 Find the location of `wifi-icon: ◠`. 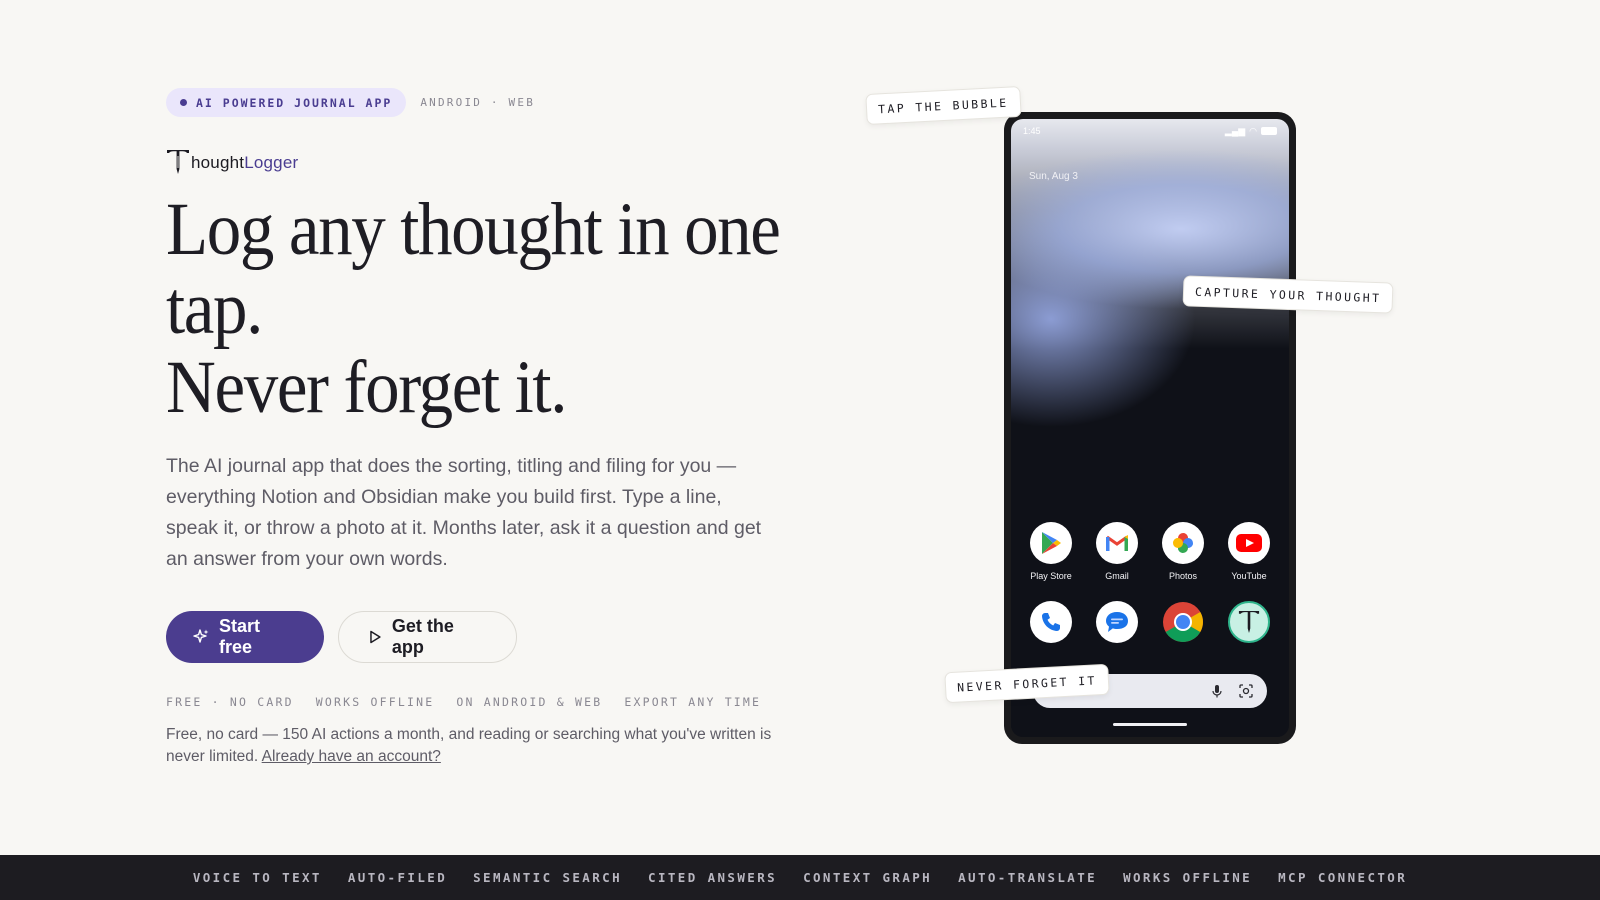

wifi-icon: ◠ is located at coordinates (1253, 130).